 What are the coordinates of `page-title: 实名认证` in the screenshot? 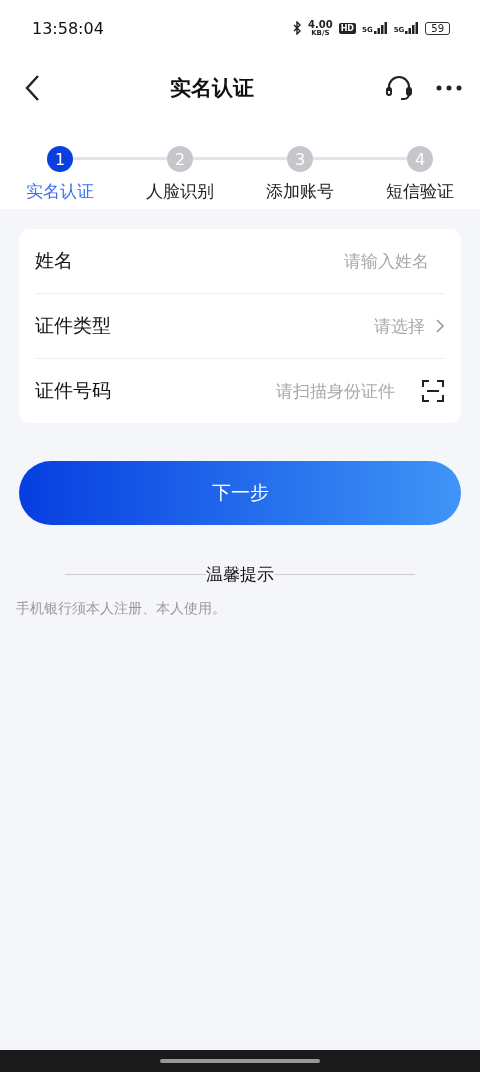 It's located at (212, 88).